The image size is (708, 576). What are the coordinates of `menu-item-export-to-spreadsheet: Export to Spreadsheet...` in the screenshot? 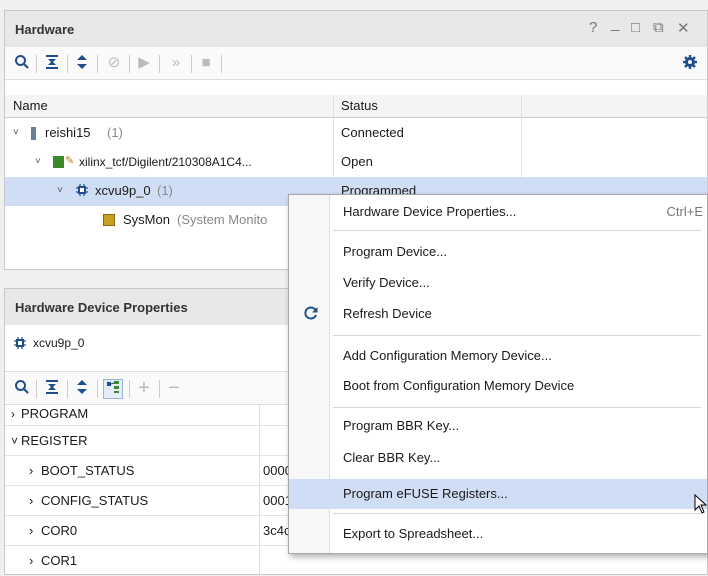 It's located at (498, 534).